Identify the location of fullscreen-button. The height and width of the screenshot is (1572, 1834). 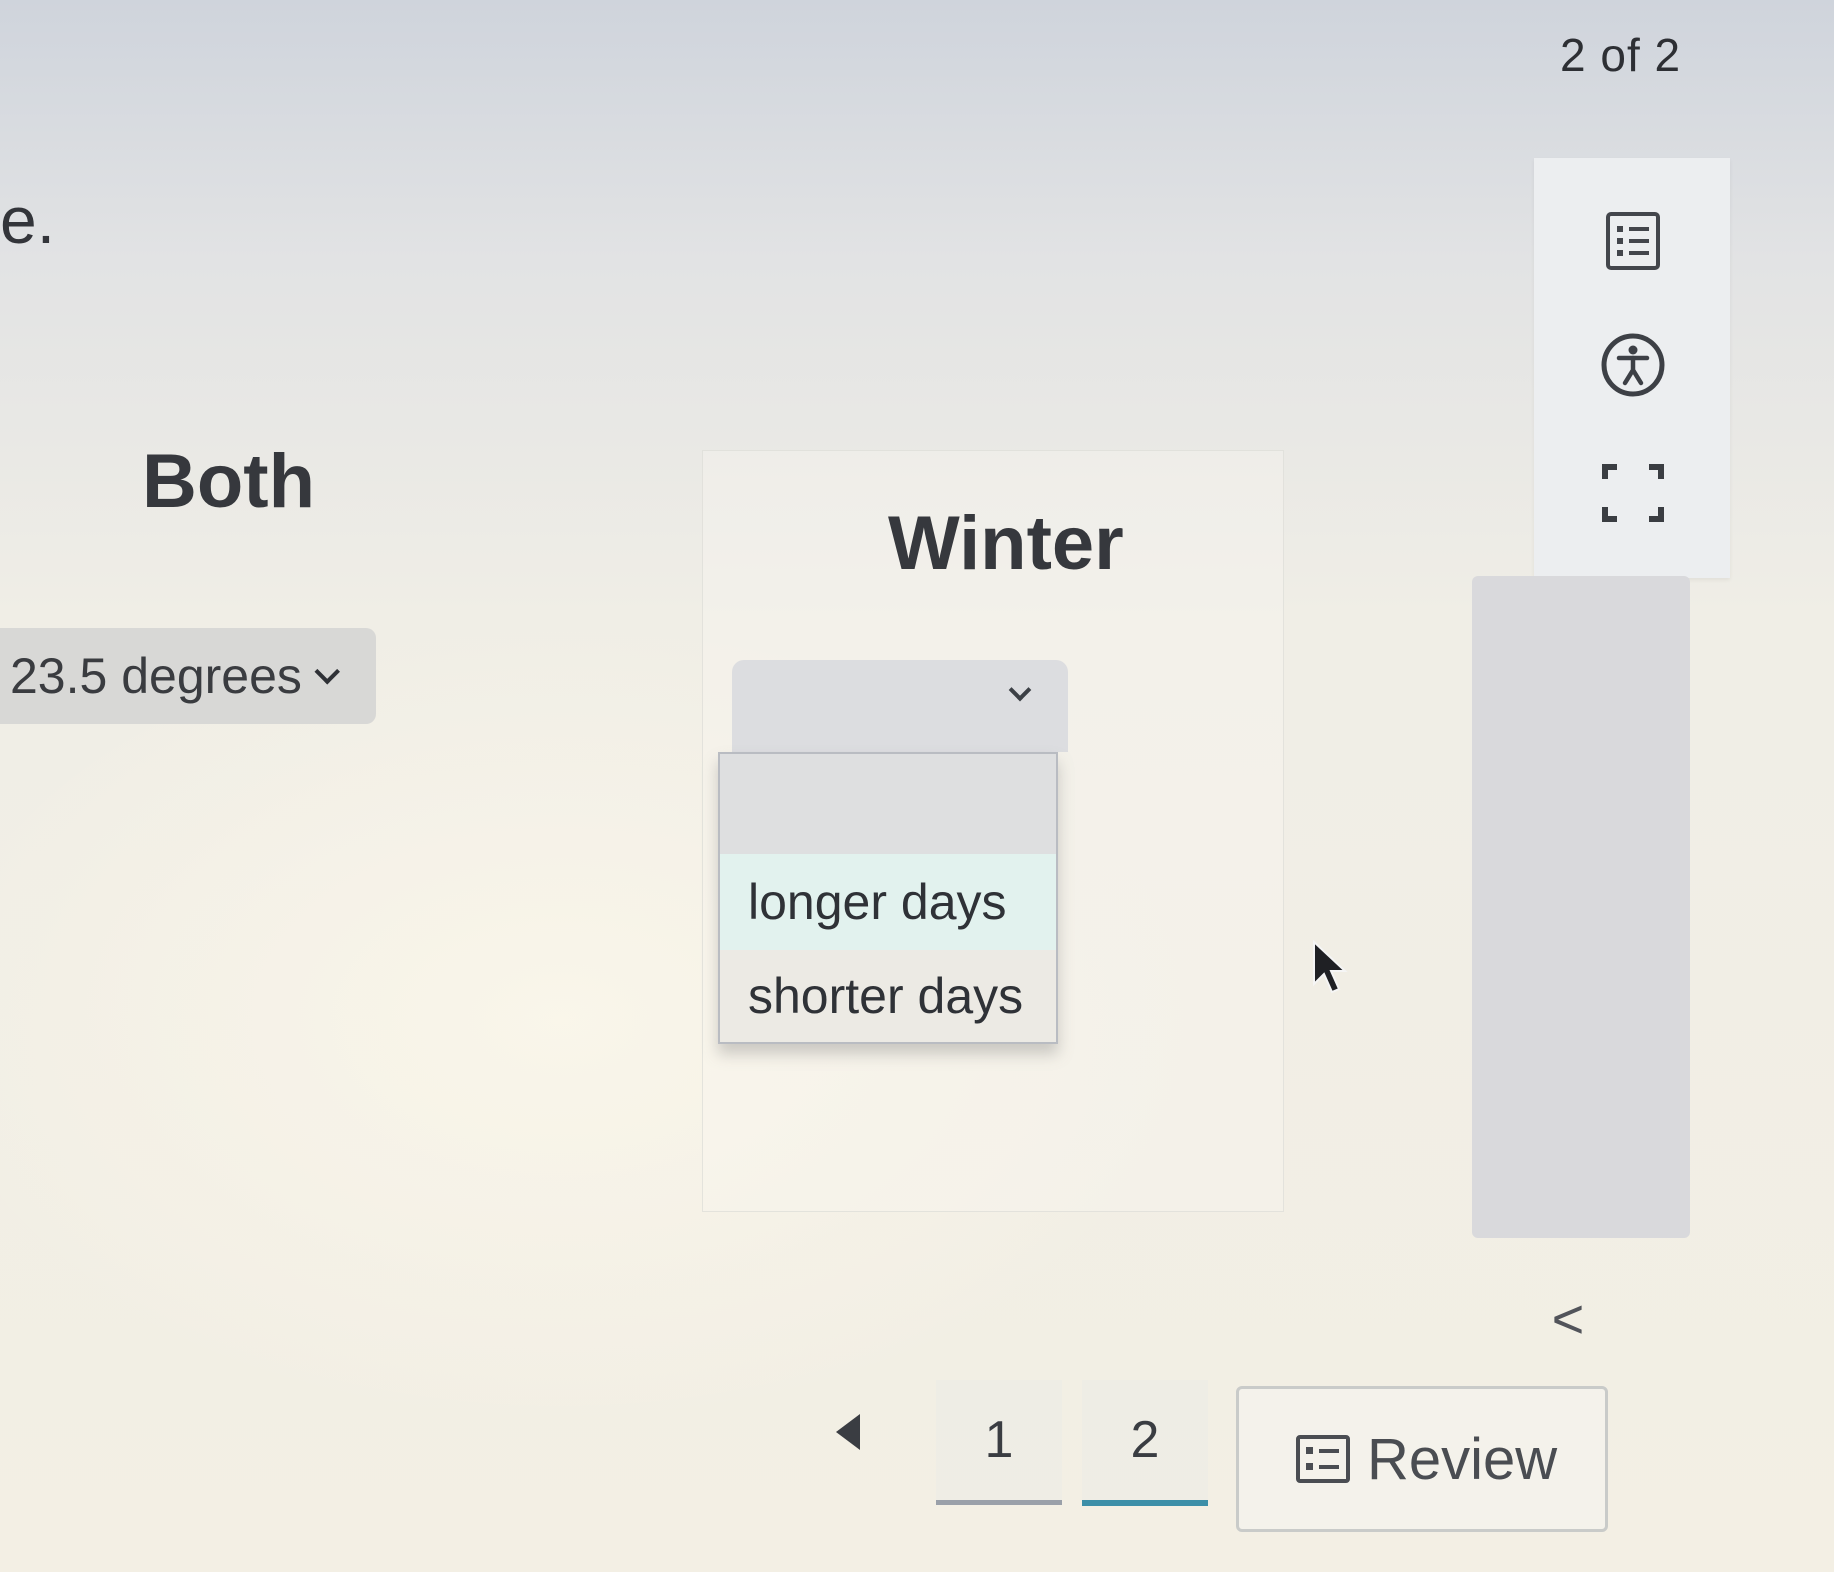
(1633, 495).